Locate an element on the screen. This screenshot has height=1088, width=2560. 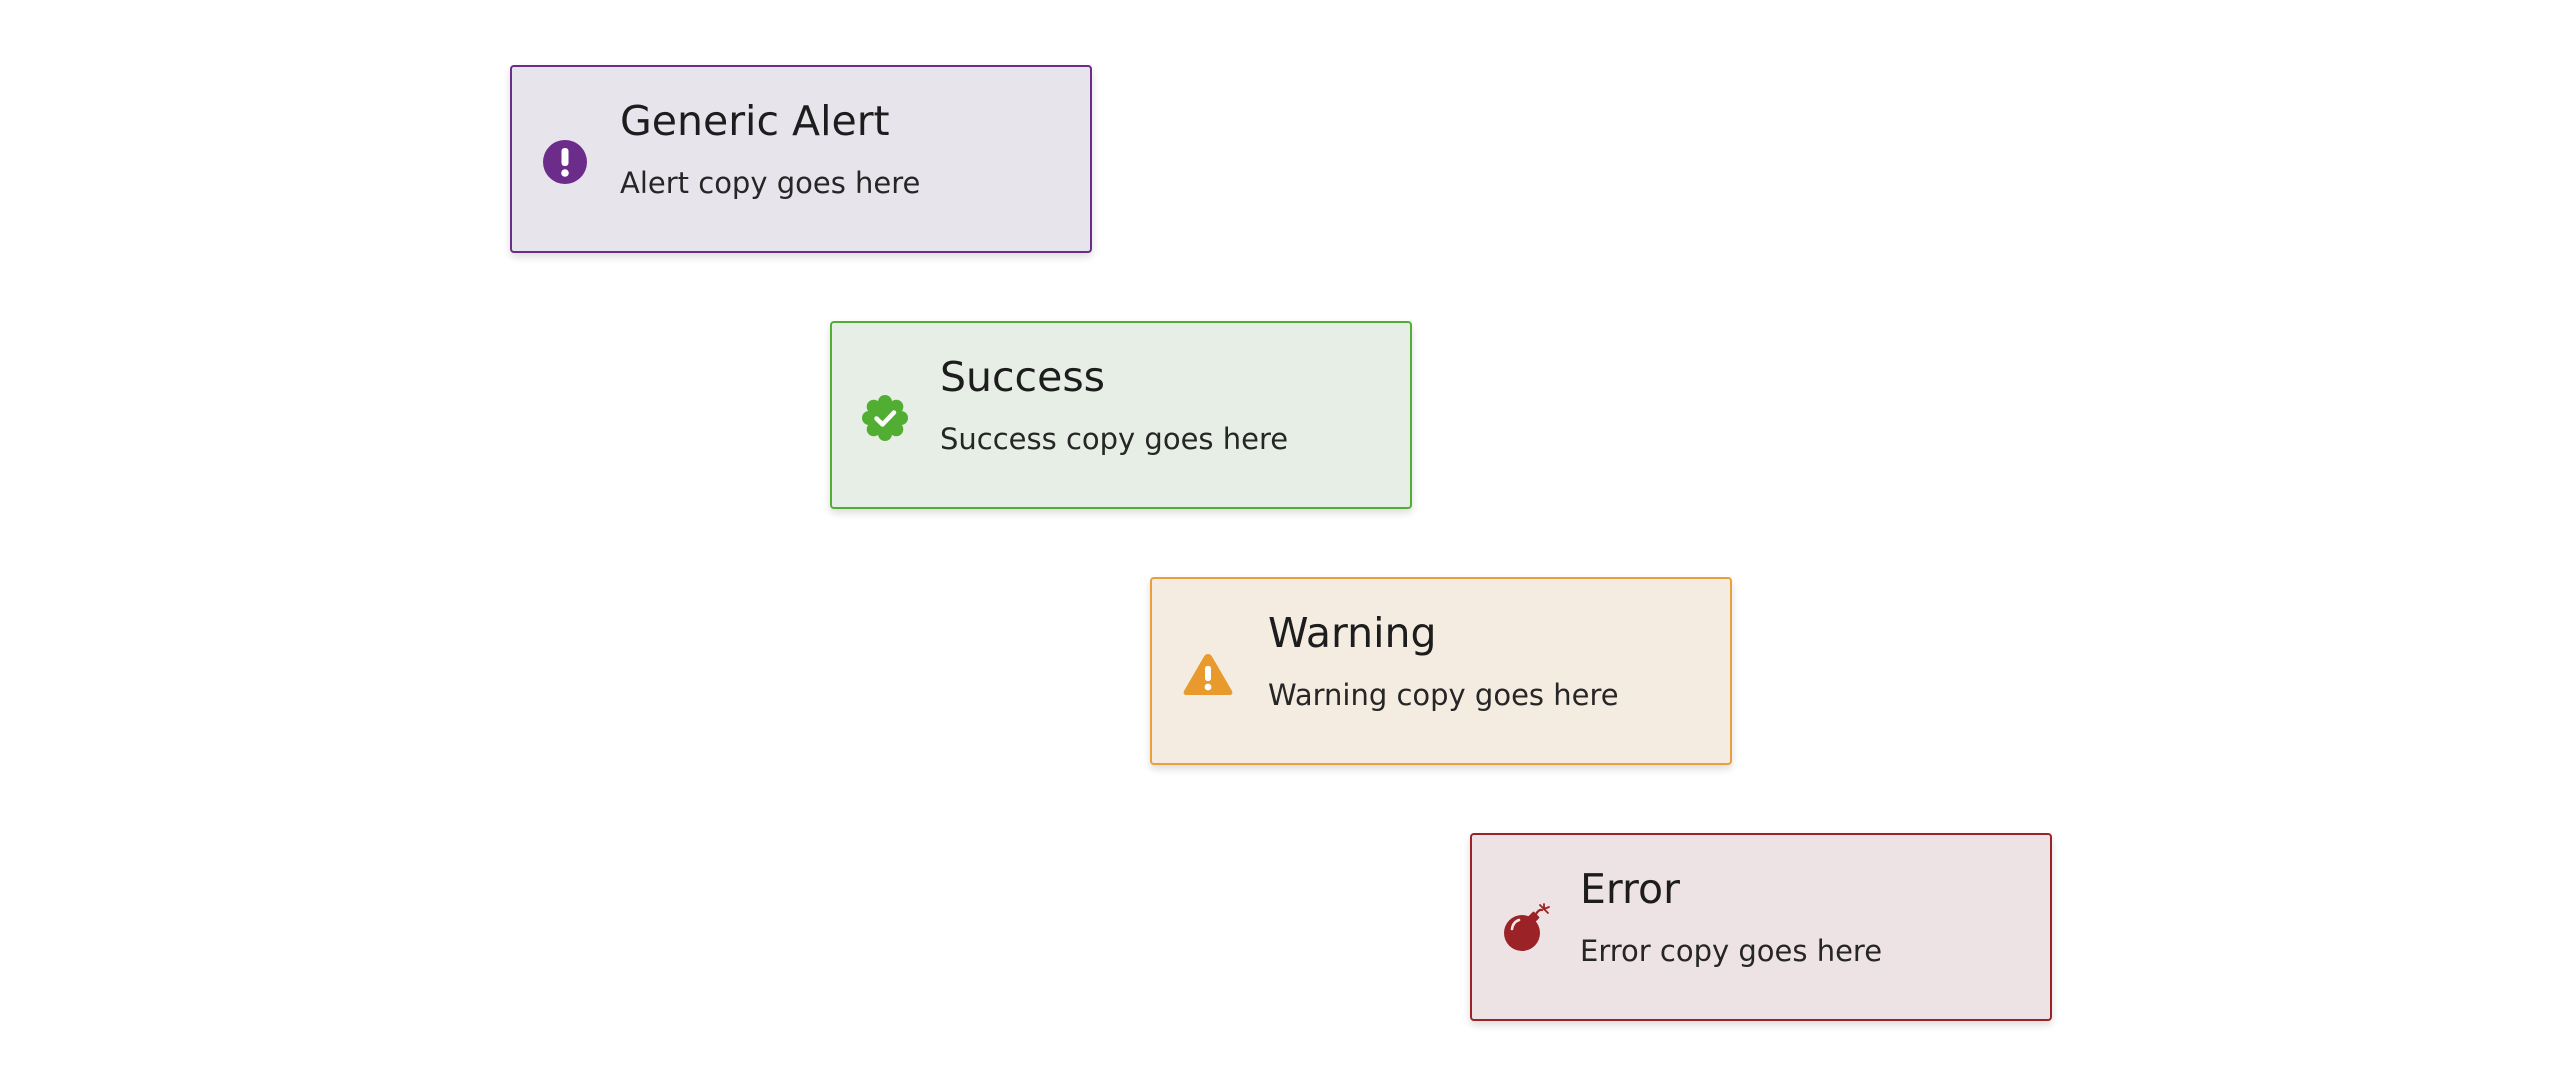
exclamation-circle-icon is located at coordinates (565, 162).